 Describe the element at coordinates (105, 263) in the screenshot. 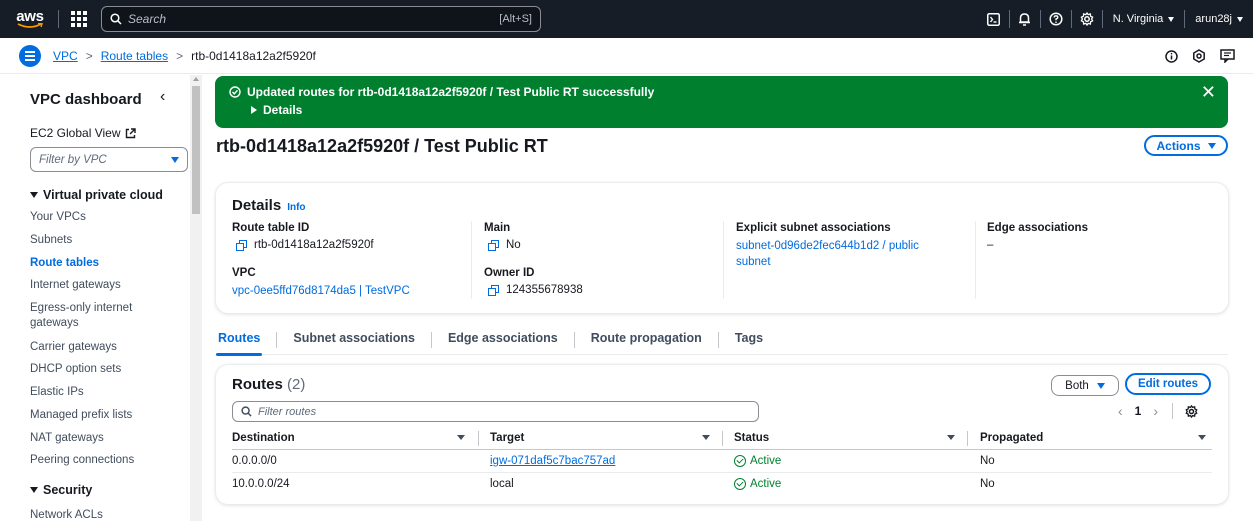

I see `sidebar-item-route-tables: Route tables` at that location.